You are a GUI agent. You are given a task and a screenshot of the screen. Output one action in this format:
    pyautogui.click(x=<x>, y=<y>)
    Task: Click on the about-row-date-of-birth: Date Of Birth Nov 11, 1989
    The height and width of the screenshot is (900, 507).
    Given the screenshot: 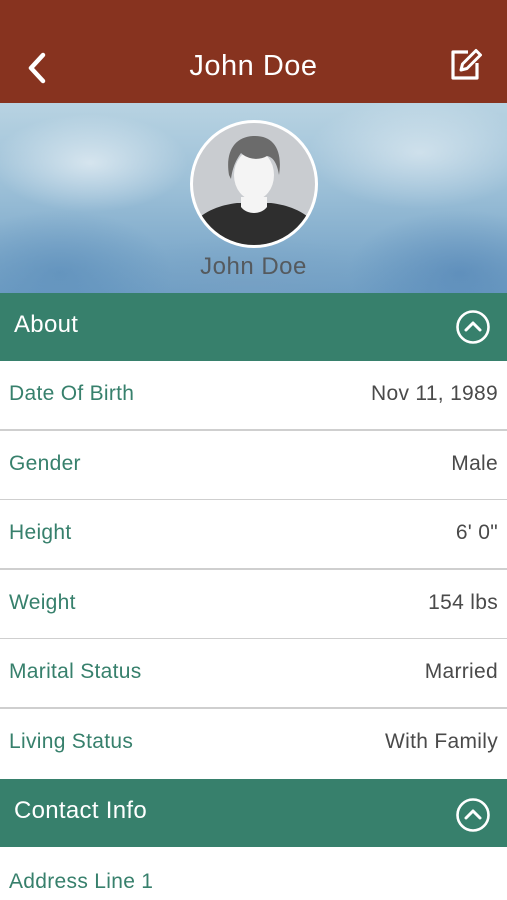 What is the action you would take?
    pyautogui.click(x=253, y=396)
    